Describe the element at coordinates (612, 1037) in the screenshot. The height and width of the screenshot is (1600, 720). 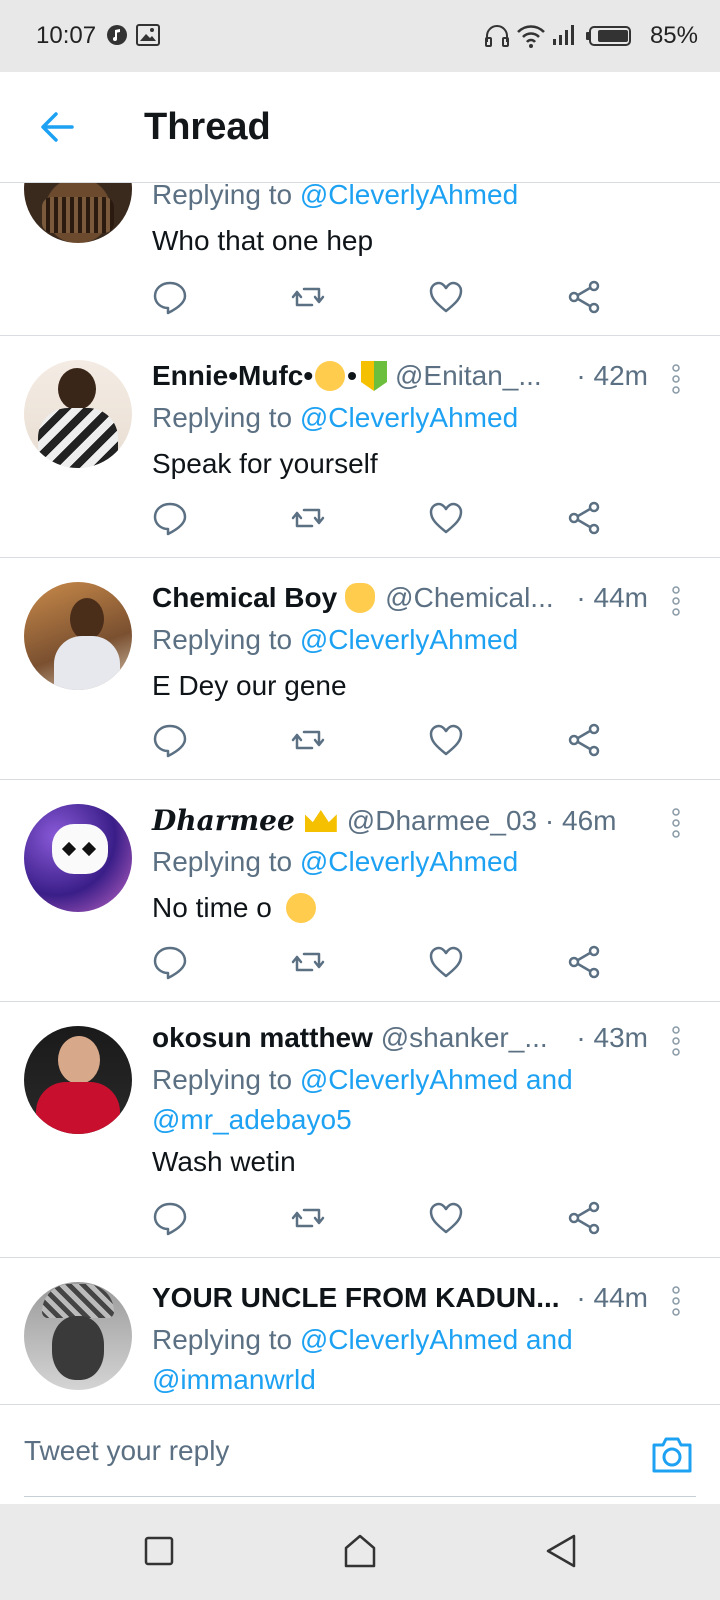
I see `tweet-time: · 43m` at that location.